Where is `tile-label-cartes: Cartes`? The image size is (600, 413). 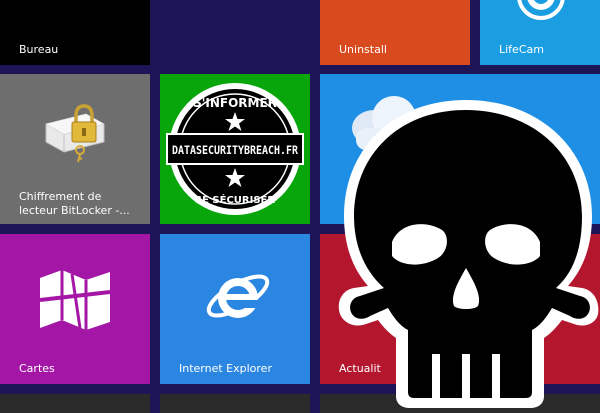 tile-label-cartes: Cartes is located at coordinates (37, 368).